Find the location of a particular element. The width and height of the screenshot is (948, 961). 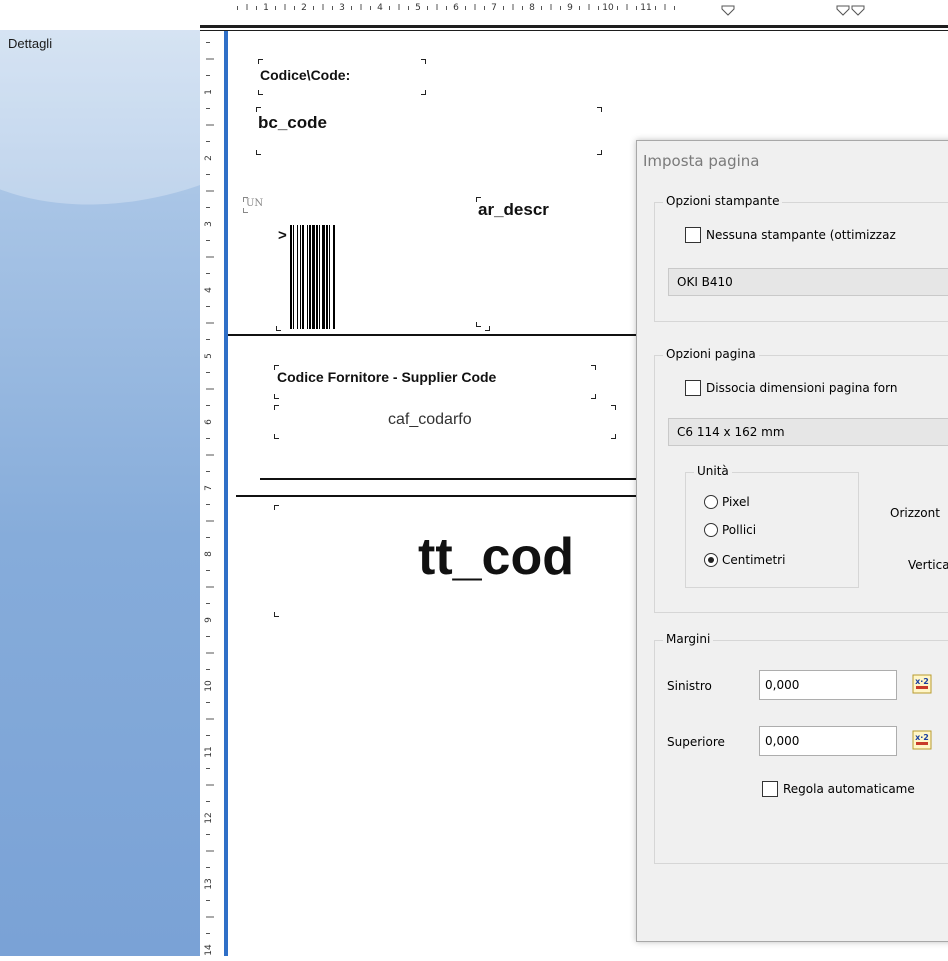

ruler-label: 11 is located at coordinates (209, 751).